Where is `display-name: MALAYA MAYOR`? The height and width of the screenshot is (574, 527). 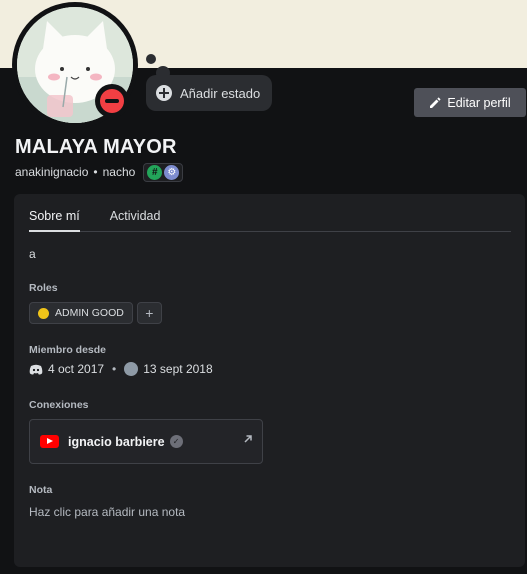 display-name: MALAYA MAYOR is located at coordinates (96, 147).